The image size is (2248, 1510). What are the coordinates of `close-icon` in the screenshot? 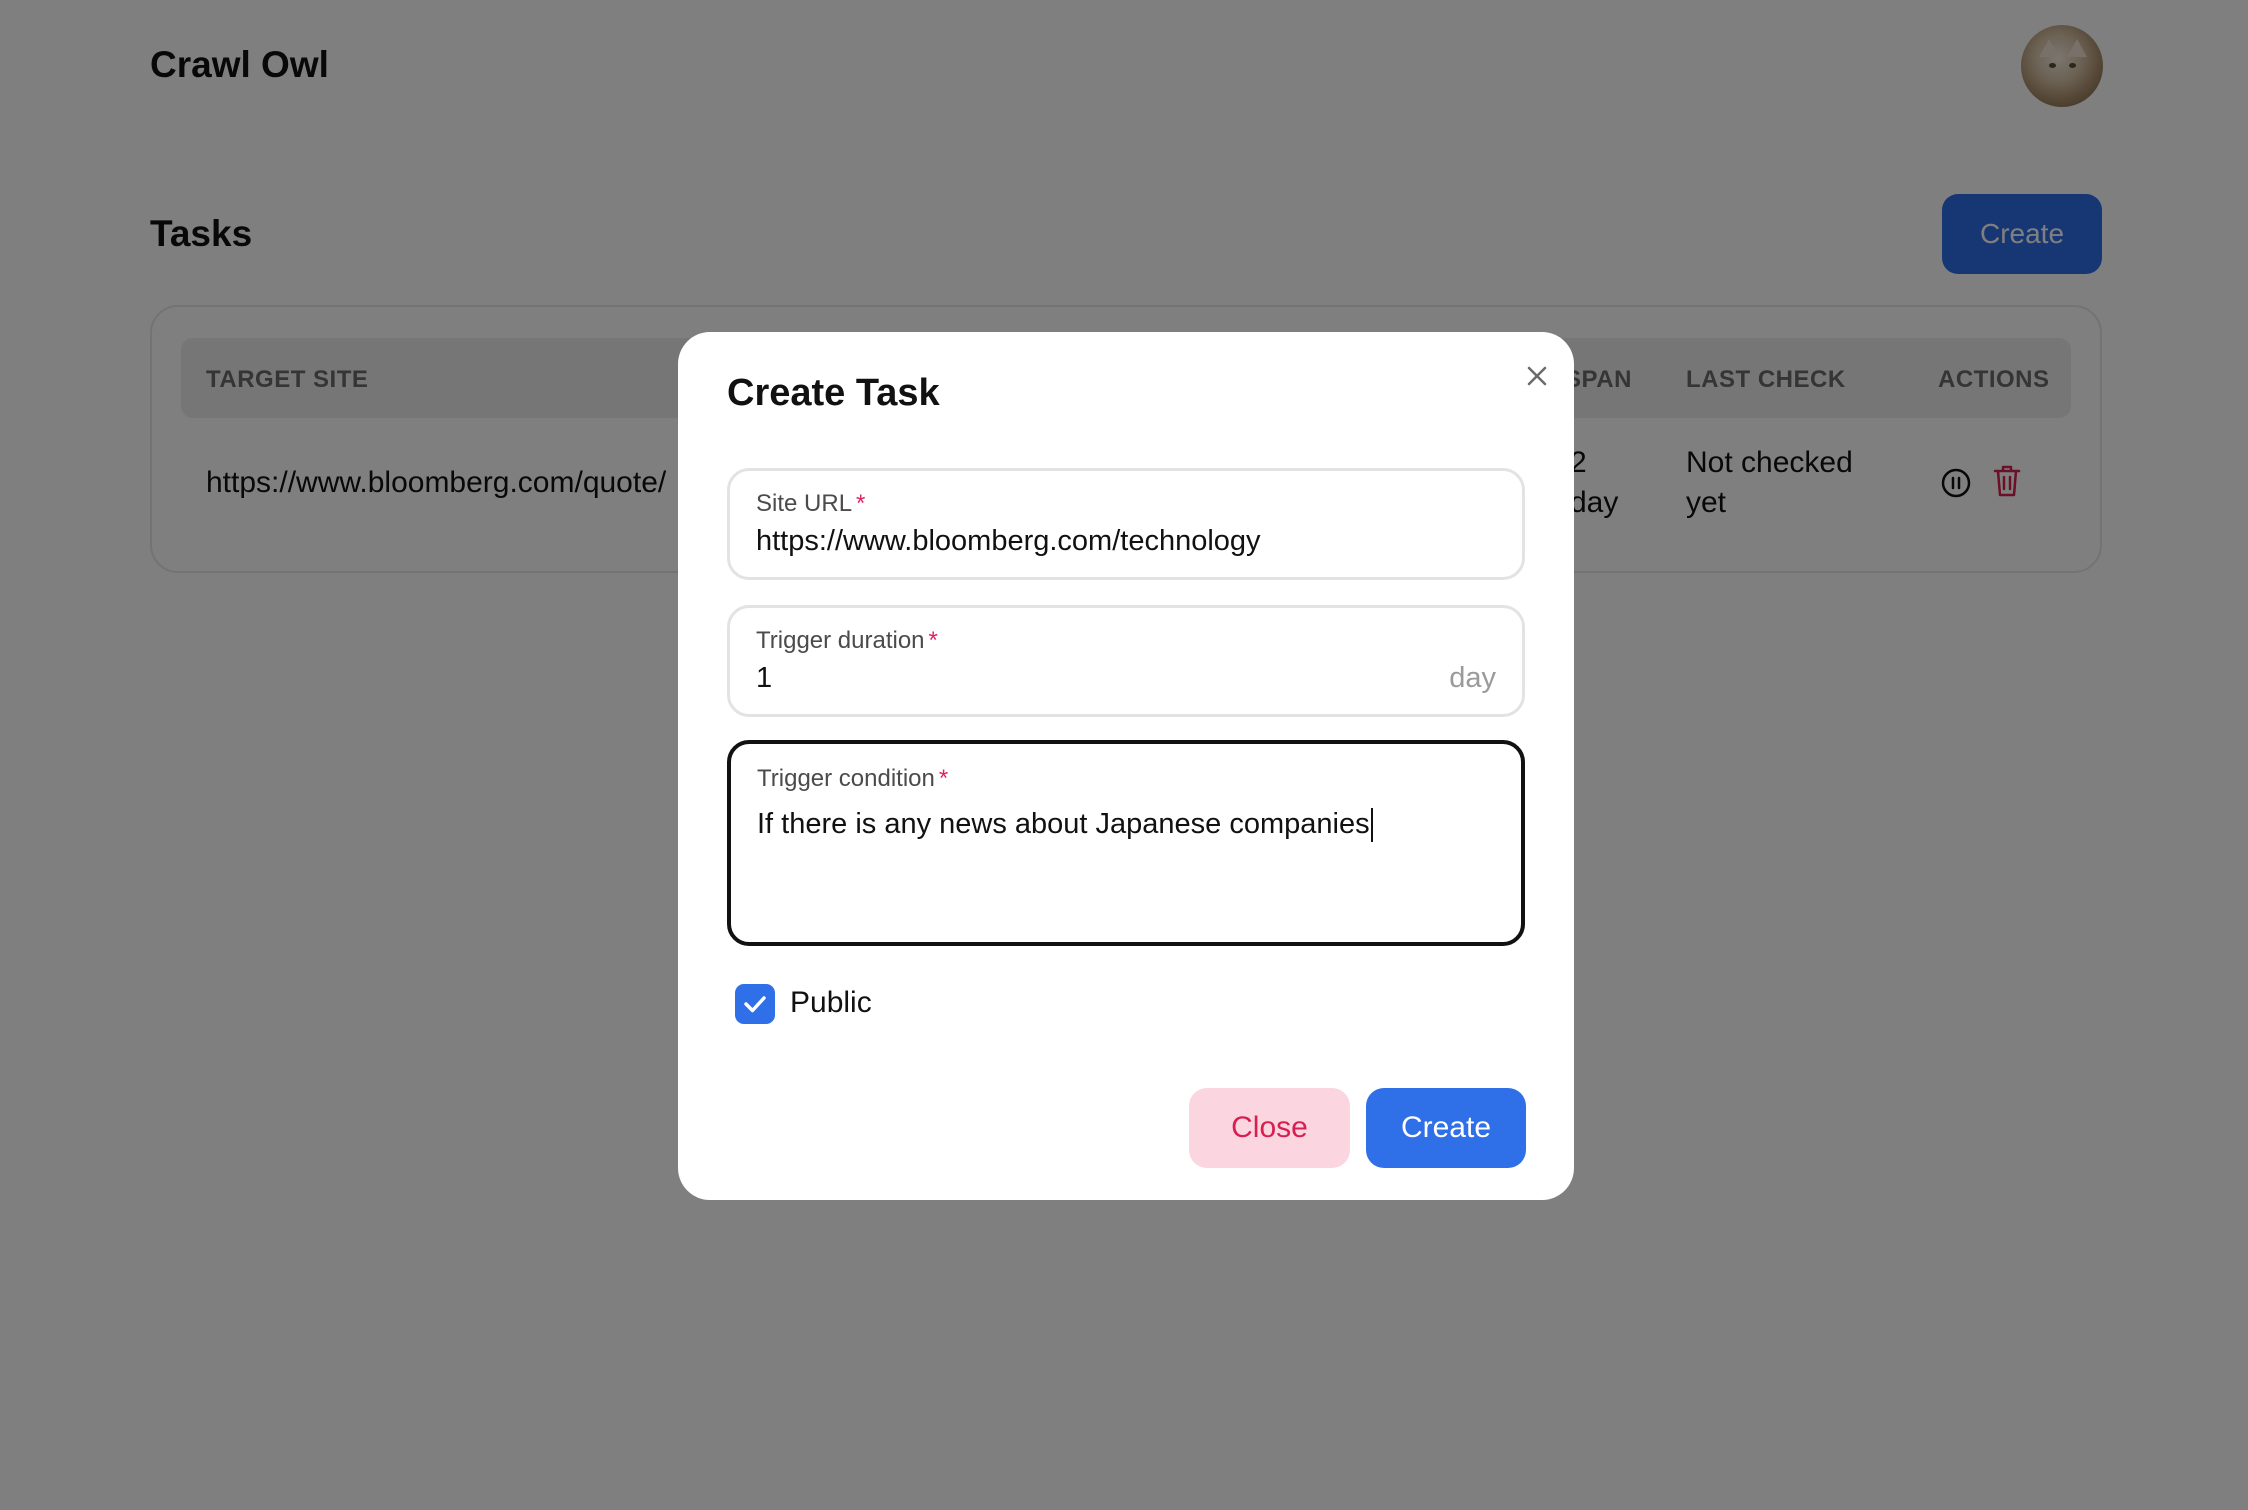 It's located at (1537, 376).